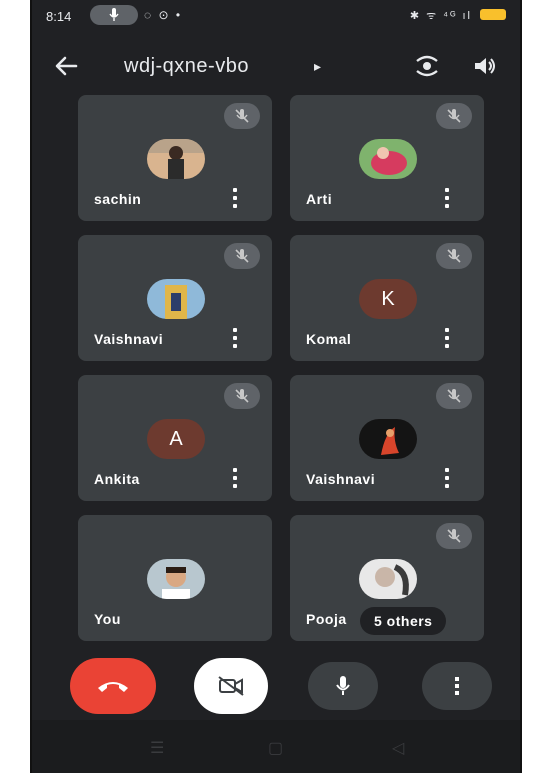 The image size is (553, 773). What do you see at coordinates (59, 16) in the screenshot?
I see `status-time: 8:14` at bounding box center [59, 16].